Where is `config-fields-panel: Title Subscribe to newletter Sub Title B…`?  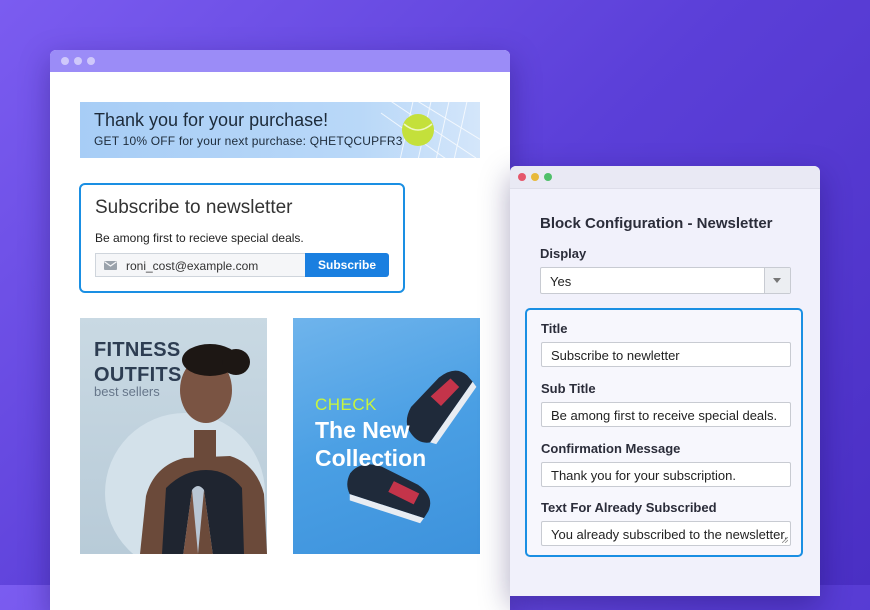
config-fields-panel: Title Subscribe to newletter Sub Title B… is located at coordinates (664, 432).